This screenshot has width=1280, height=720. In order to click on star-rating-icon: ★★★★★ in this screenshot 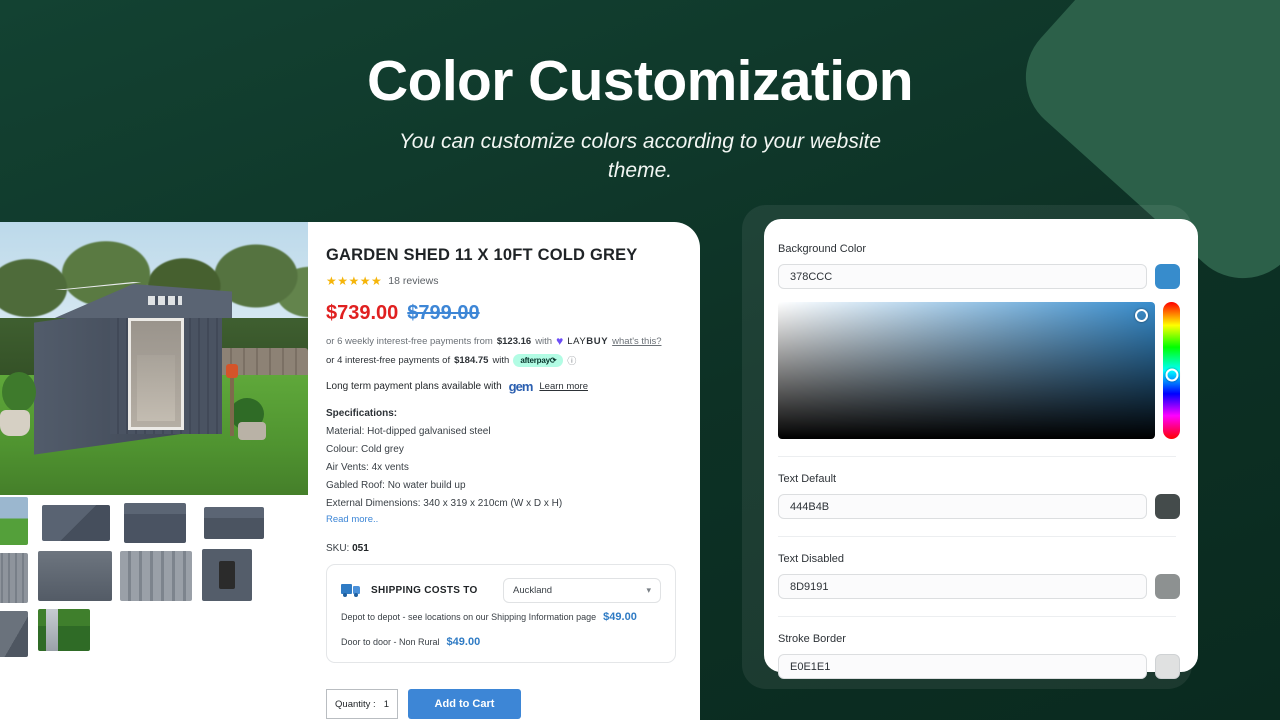, I will do `click(354, 281)`.